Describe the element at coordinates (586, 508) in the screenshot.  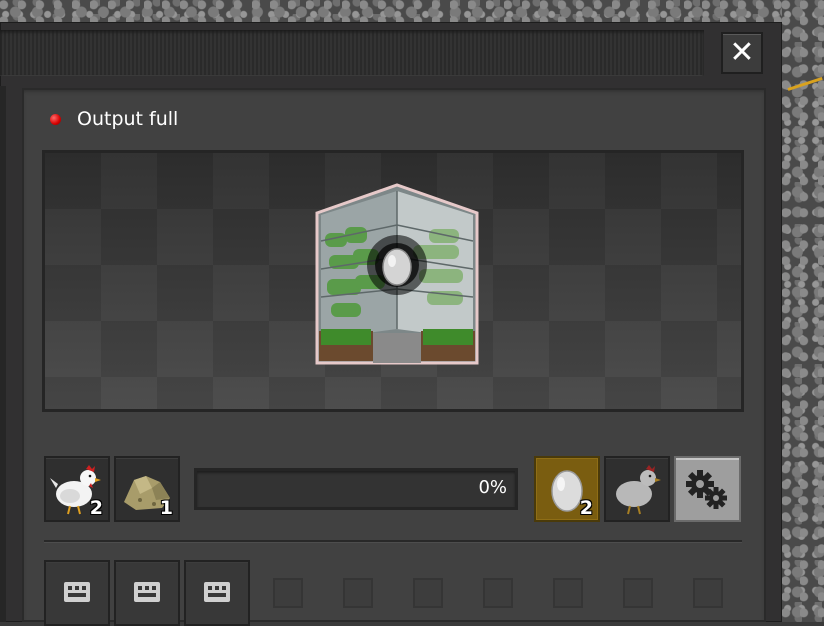
I see `output-count: 2` at that location.